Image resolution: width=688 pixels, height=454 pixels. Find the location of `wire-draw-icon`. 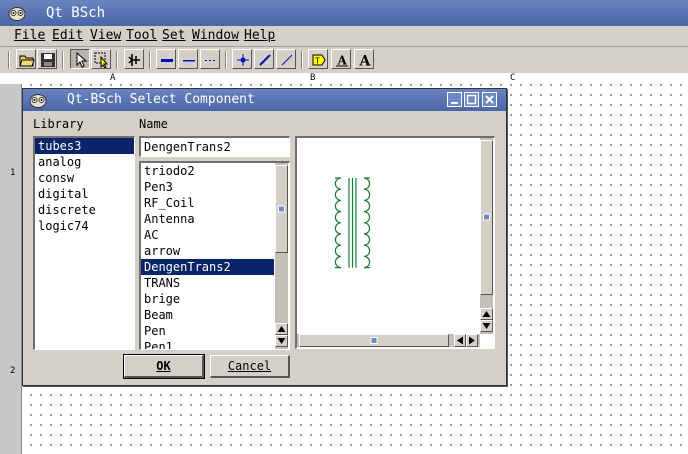

wire-draw-icon is located at coordinates (265, 60).